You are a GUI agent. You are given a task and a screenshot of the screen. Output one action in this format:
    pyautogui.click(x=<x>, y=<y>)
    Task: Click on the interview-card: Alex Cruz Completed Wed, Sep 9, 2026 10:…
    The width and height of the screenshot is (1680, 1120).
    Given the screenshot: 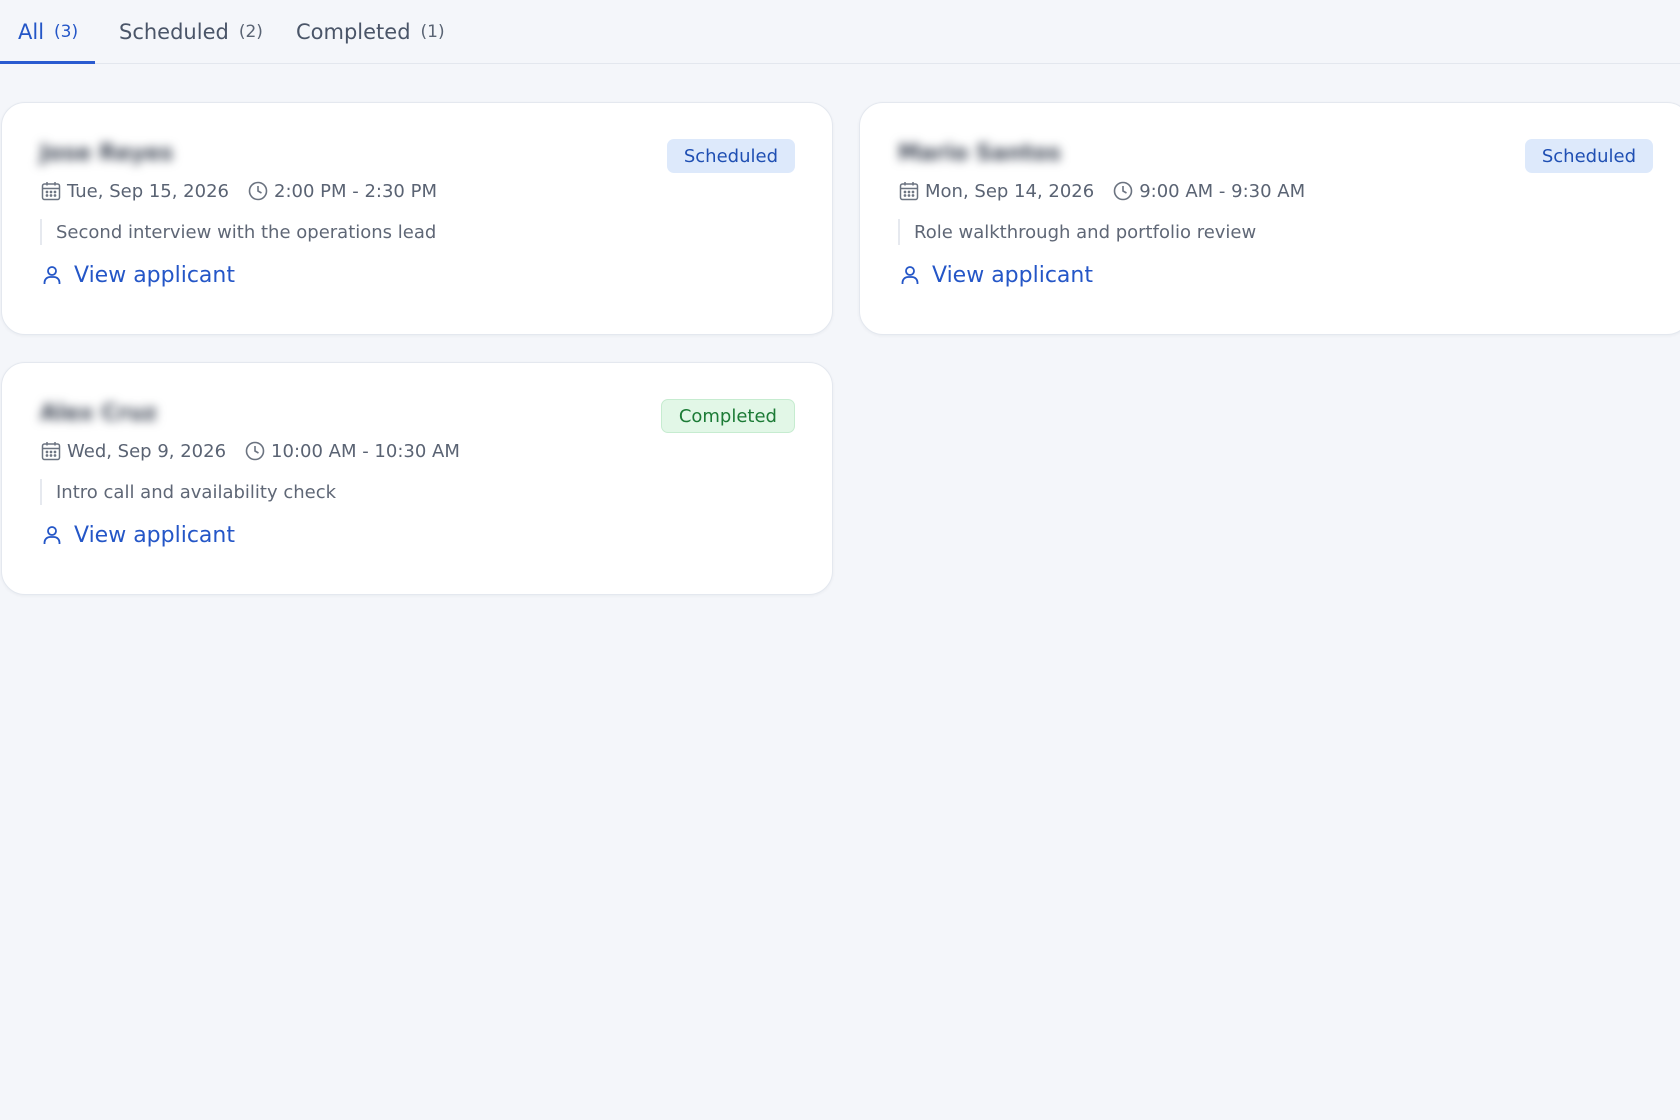 What is the action you would take?
    pyautogui.click(x=417, y=478)
    